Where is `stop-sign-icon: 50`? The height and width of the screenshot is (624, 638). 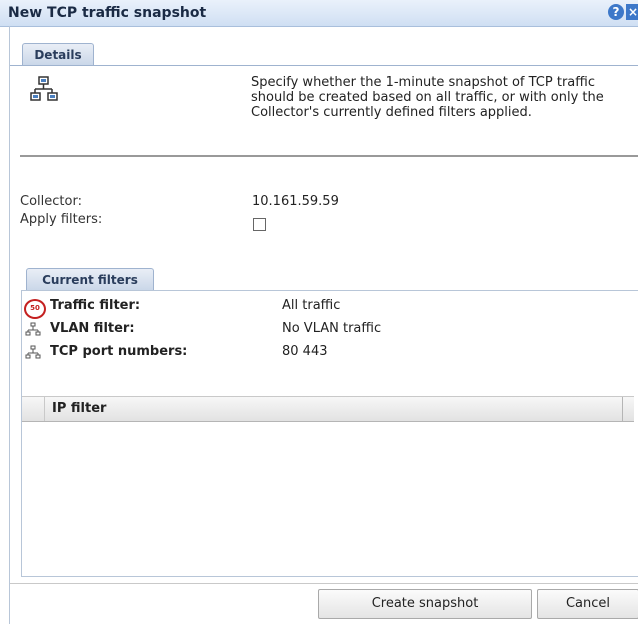 stop-sign-icon: 50 is located at coordinates (35, 309).